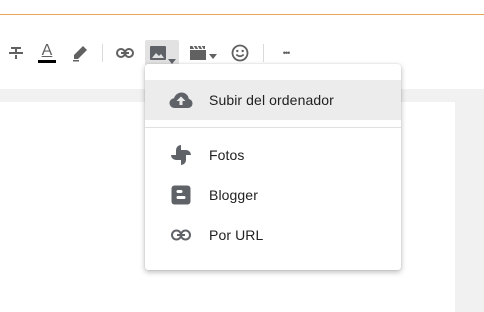 The image size is (484, 312). I want to click on insert-video-button, so click(203, 53).